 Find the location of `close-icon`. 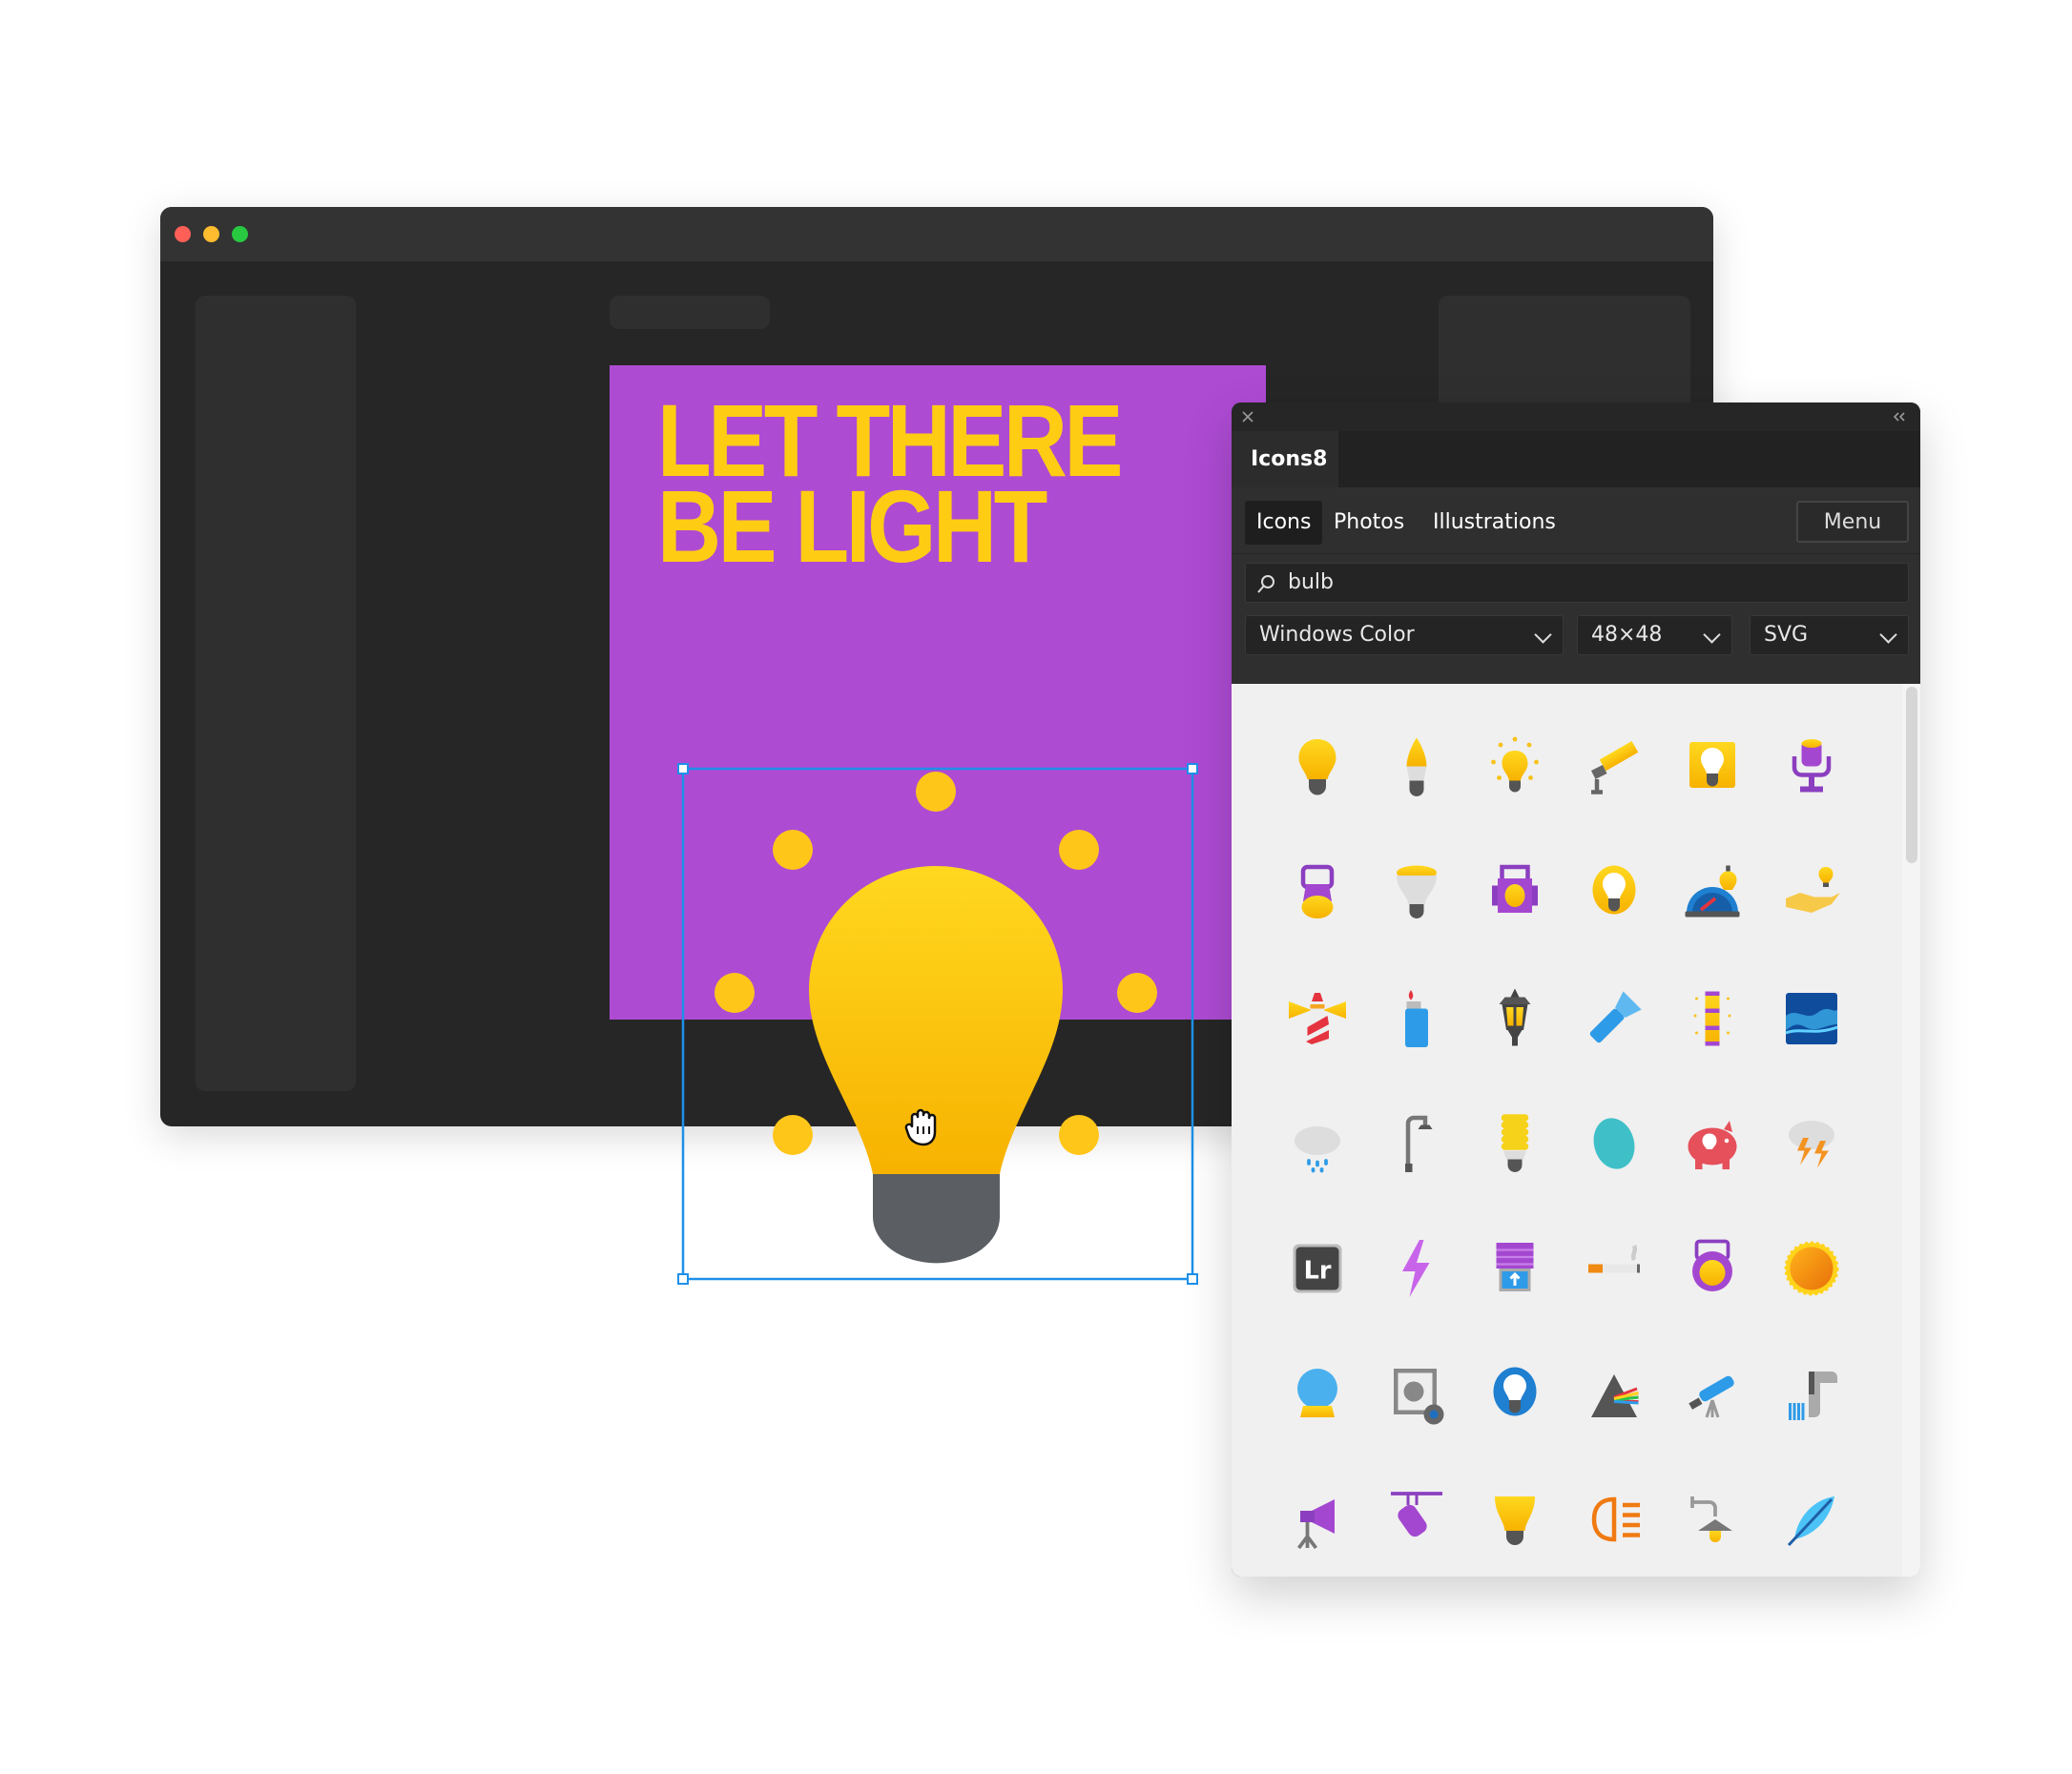

close-icon is located at coordinates (1247, 416).